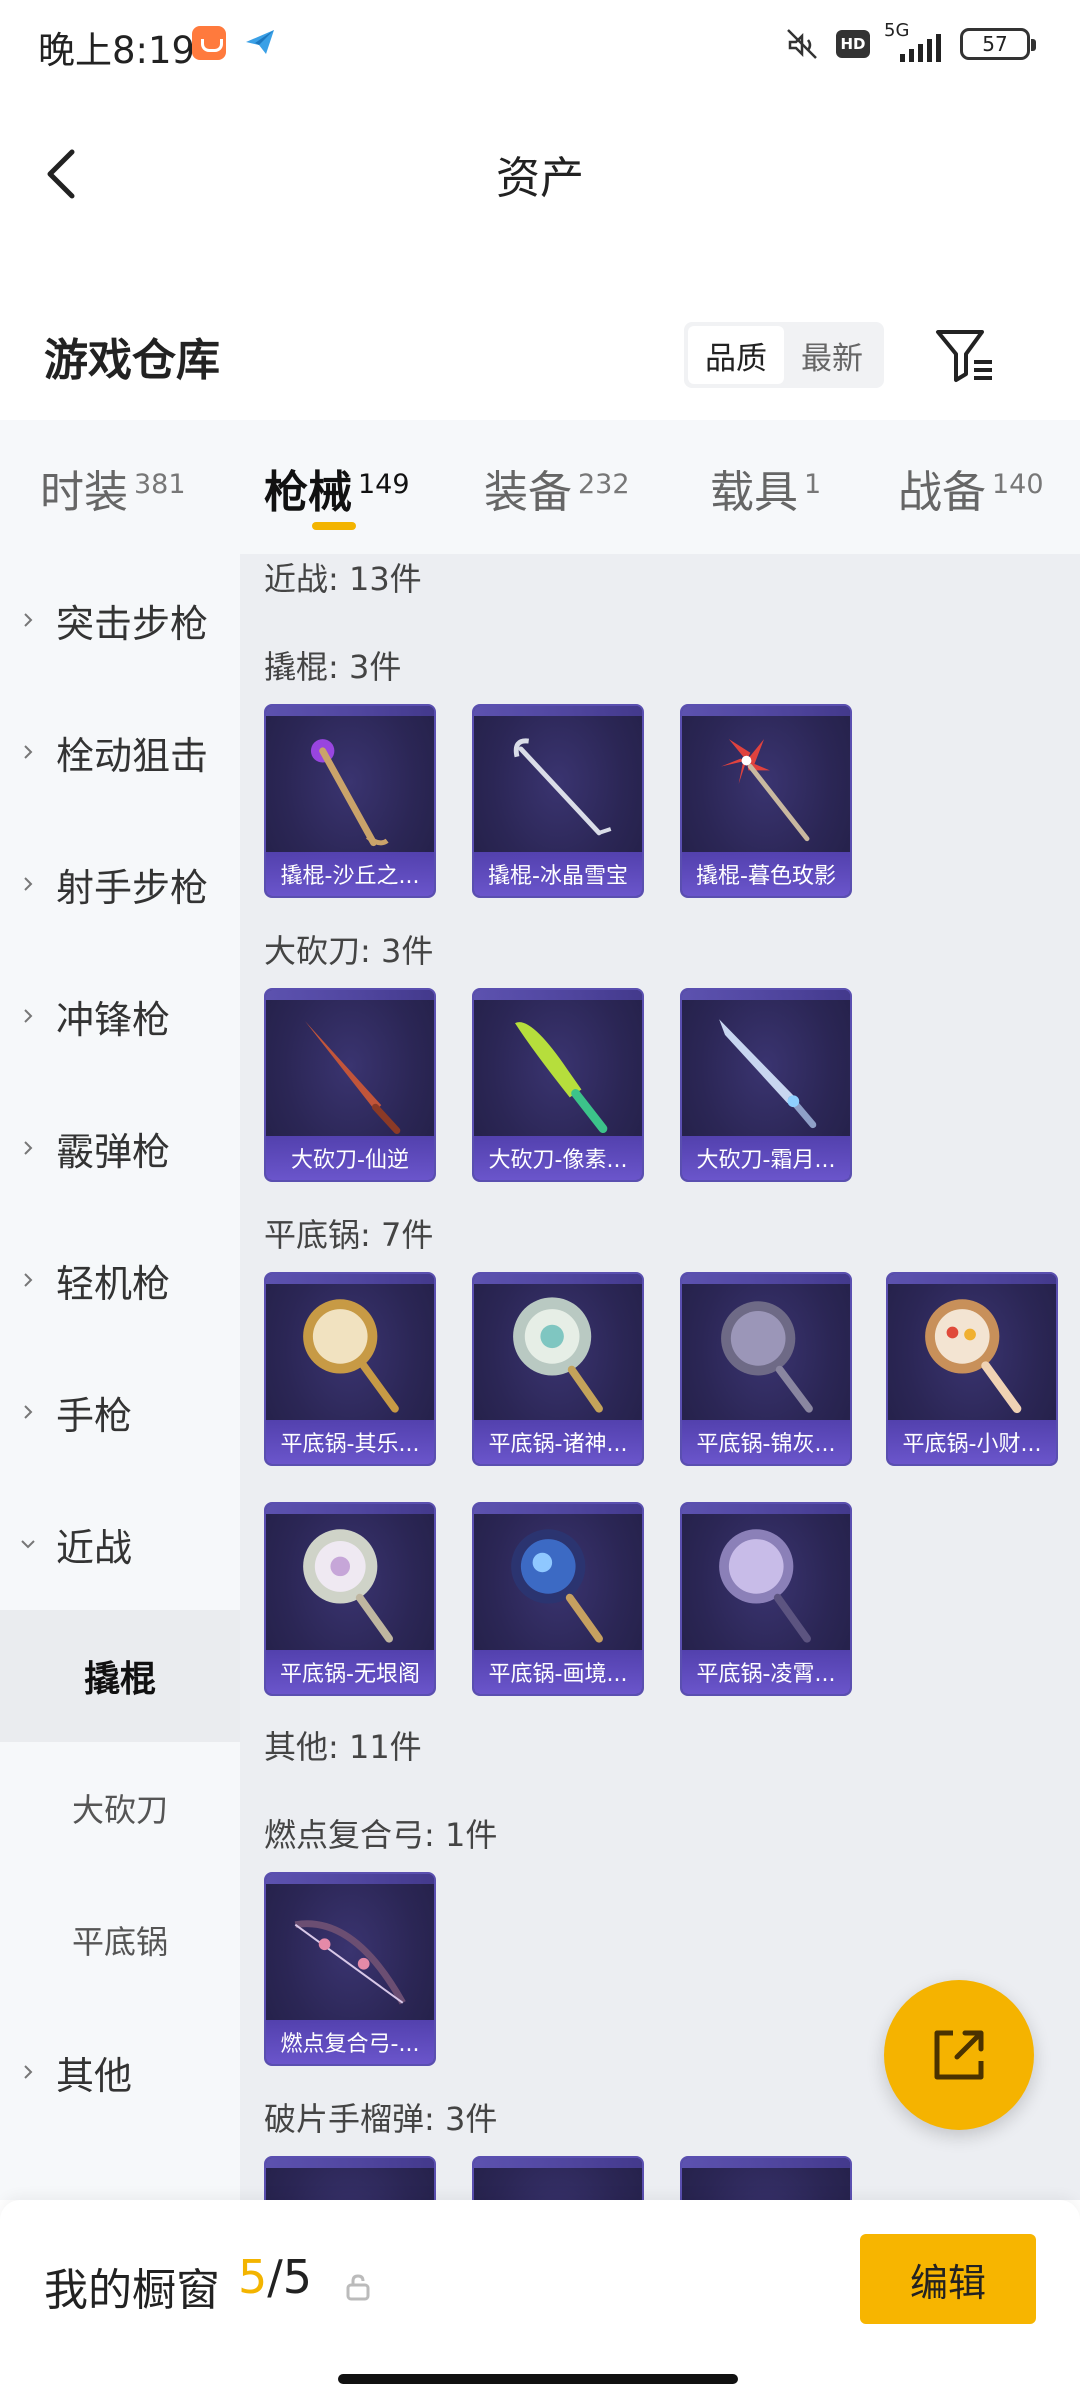 Image resolution: width=1080 pixels, height=2400 pixels. Describe the element at coordinates (132, 360) in the screenshot. I see `warehouse-title: 游戏仓库` at that location.